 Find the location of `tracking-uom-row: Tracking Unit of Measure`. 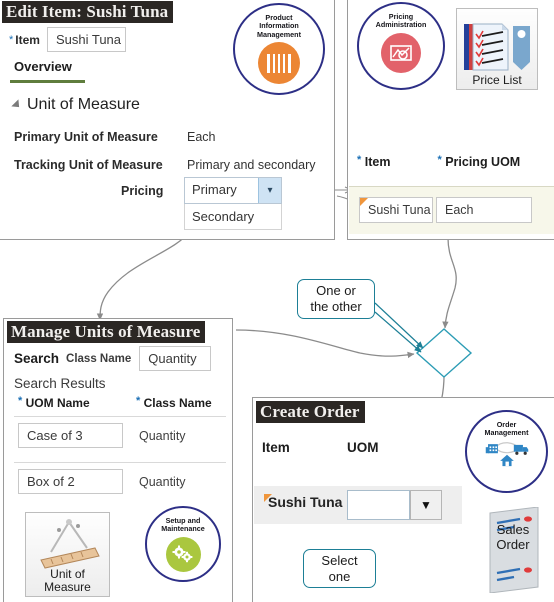

tracking-uom-row: Tracking Unit of Measure is located at coordinates (88, 165).